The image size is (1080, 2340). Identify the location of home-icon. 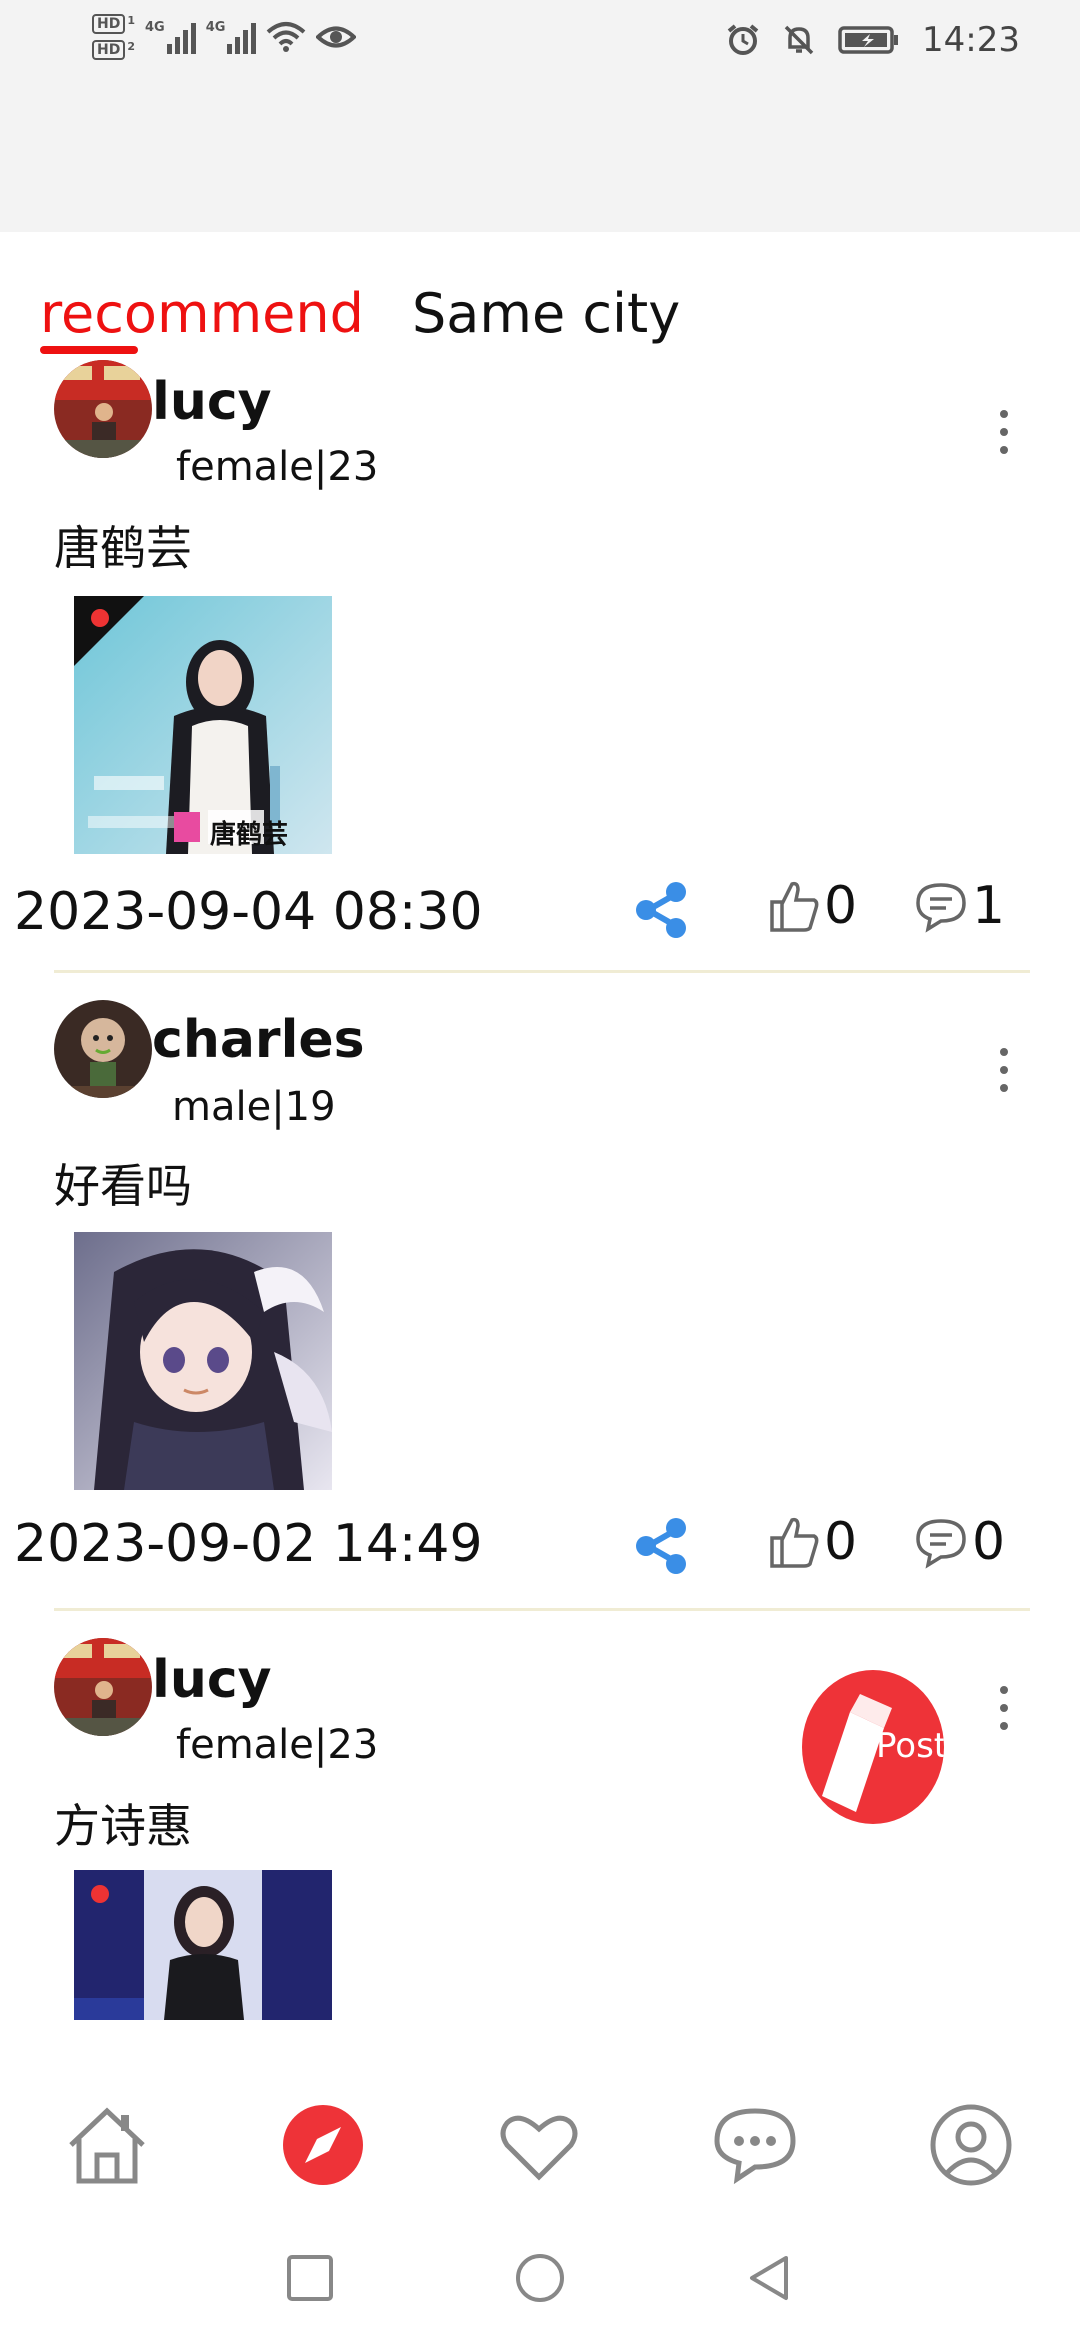
(107, 2145).